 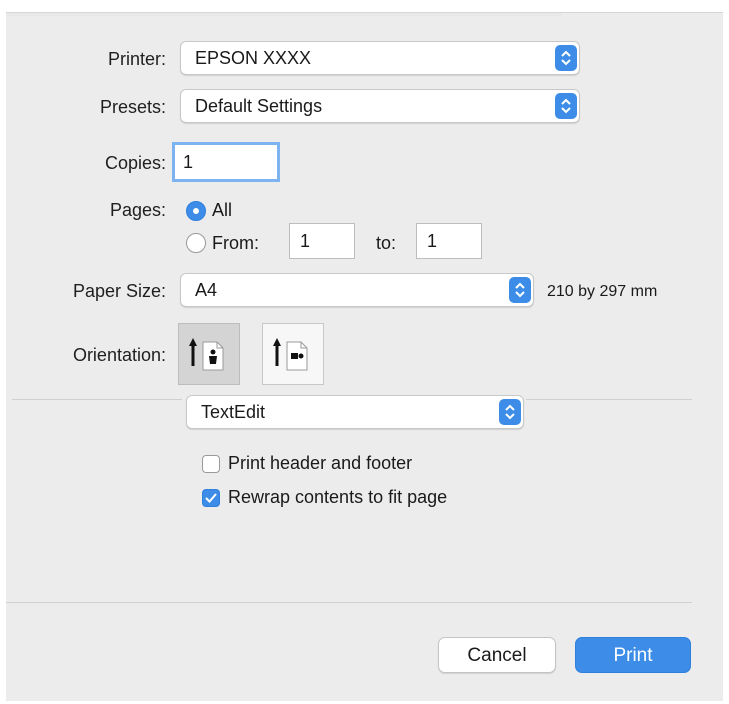 What do you see at coordinates (233, 412) in the screenshot?
I see `app-panel-value: TextEdit` at bounding box center [233, 412].